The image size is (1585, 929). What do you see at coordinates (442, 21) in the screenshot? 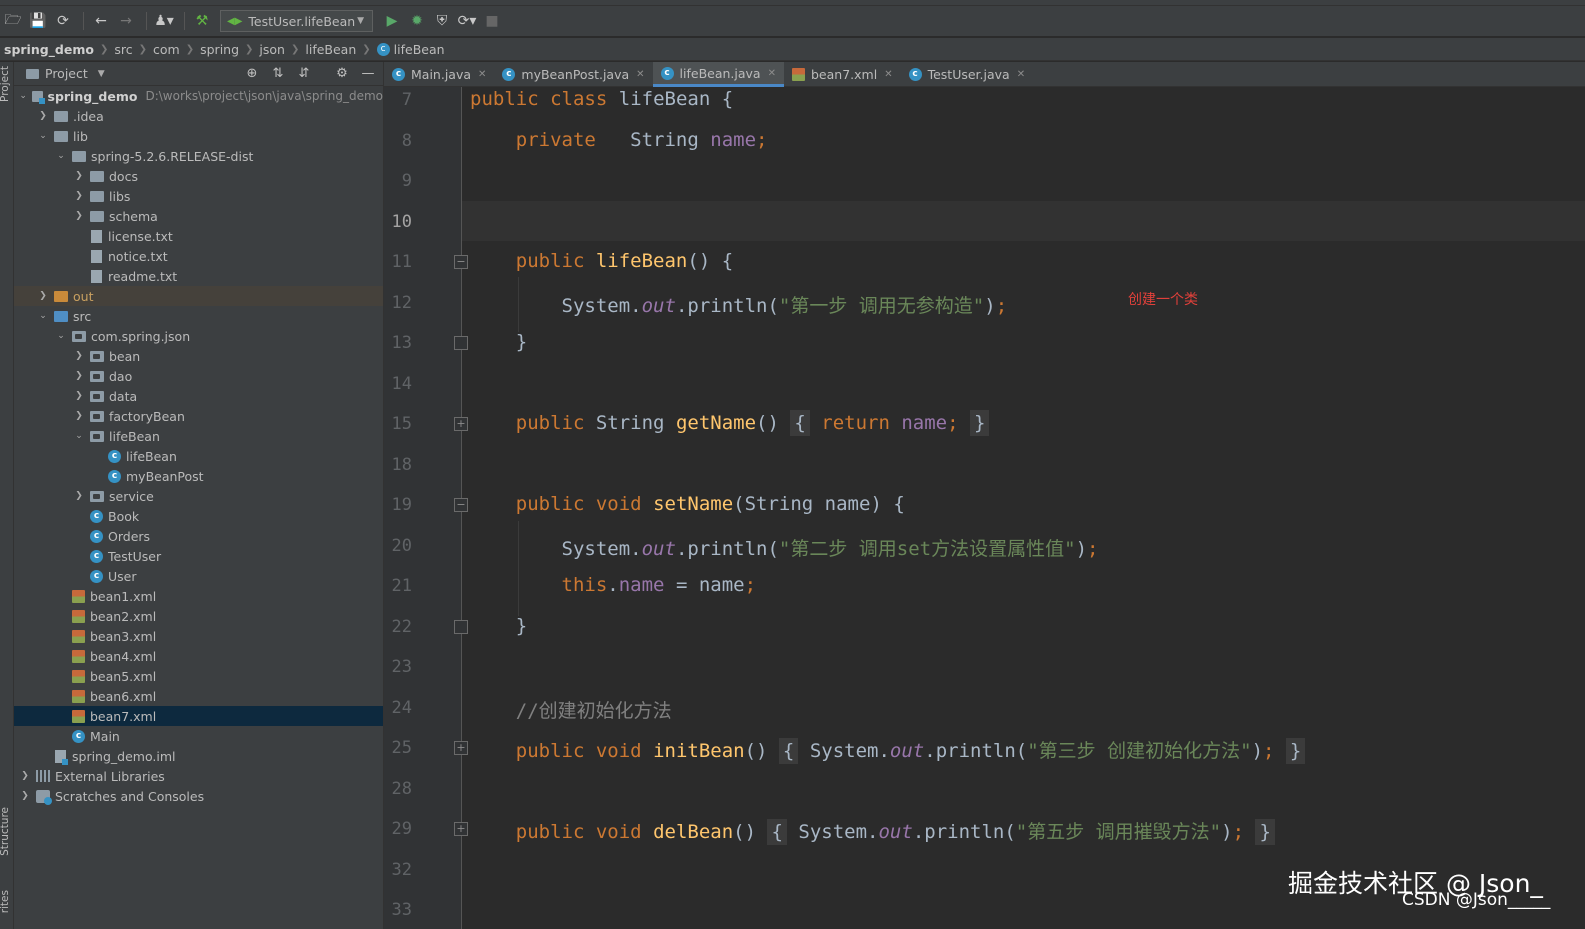
I see `coverage-icon: ⛨` at bounding box center [442, 21].